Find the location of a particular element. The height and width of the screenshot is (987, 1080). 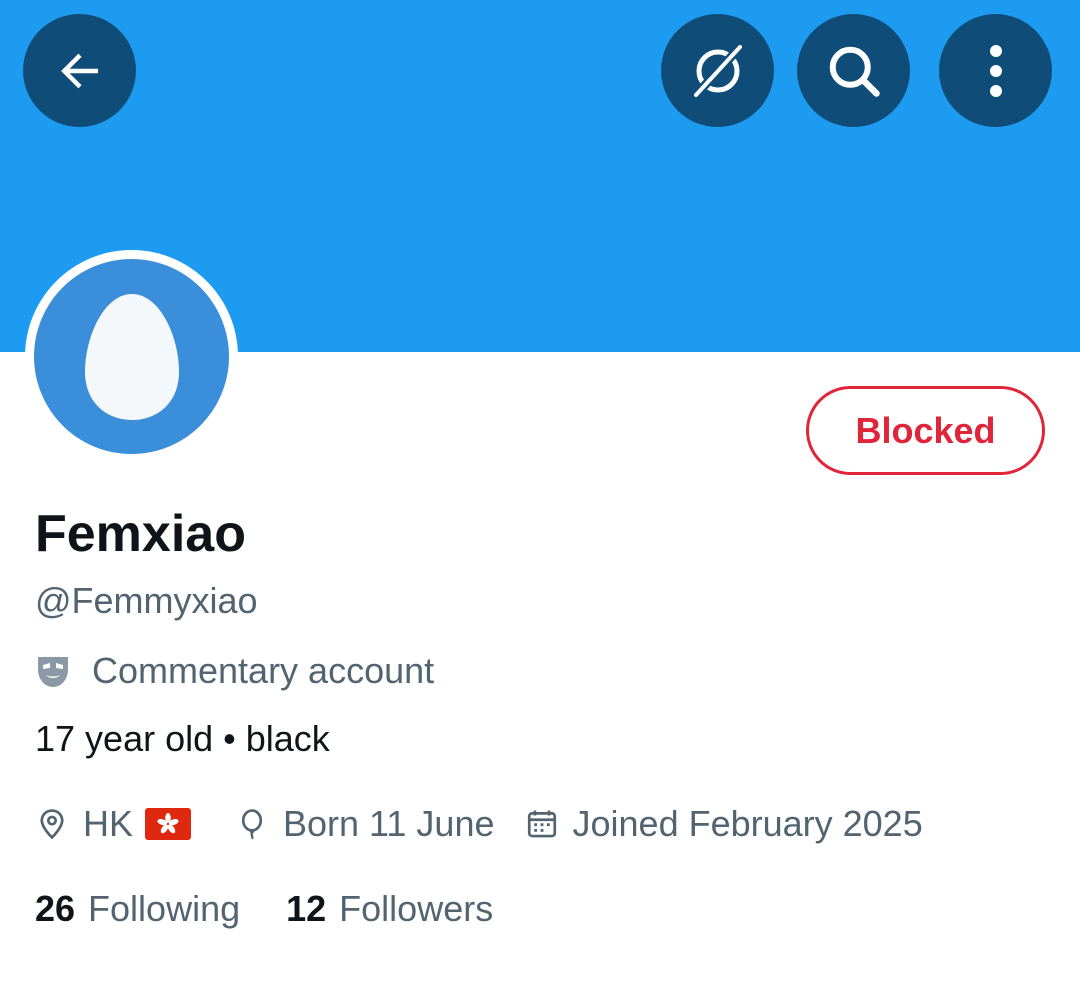

followers-count: 12 is located at coordinates (306, 908).